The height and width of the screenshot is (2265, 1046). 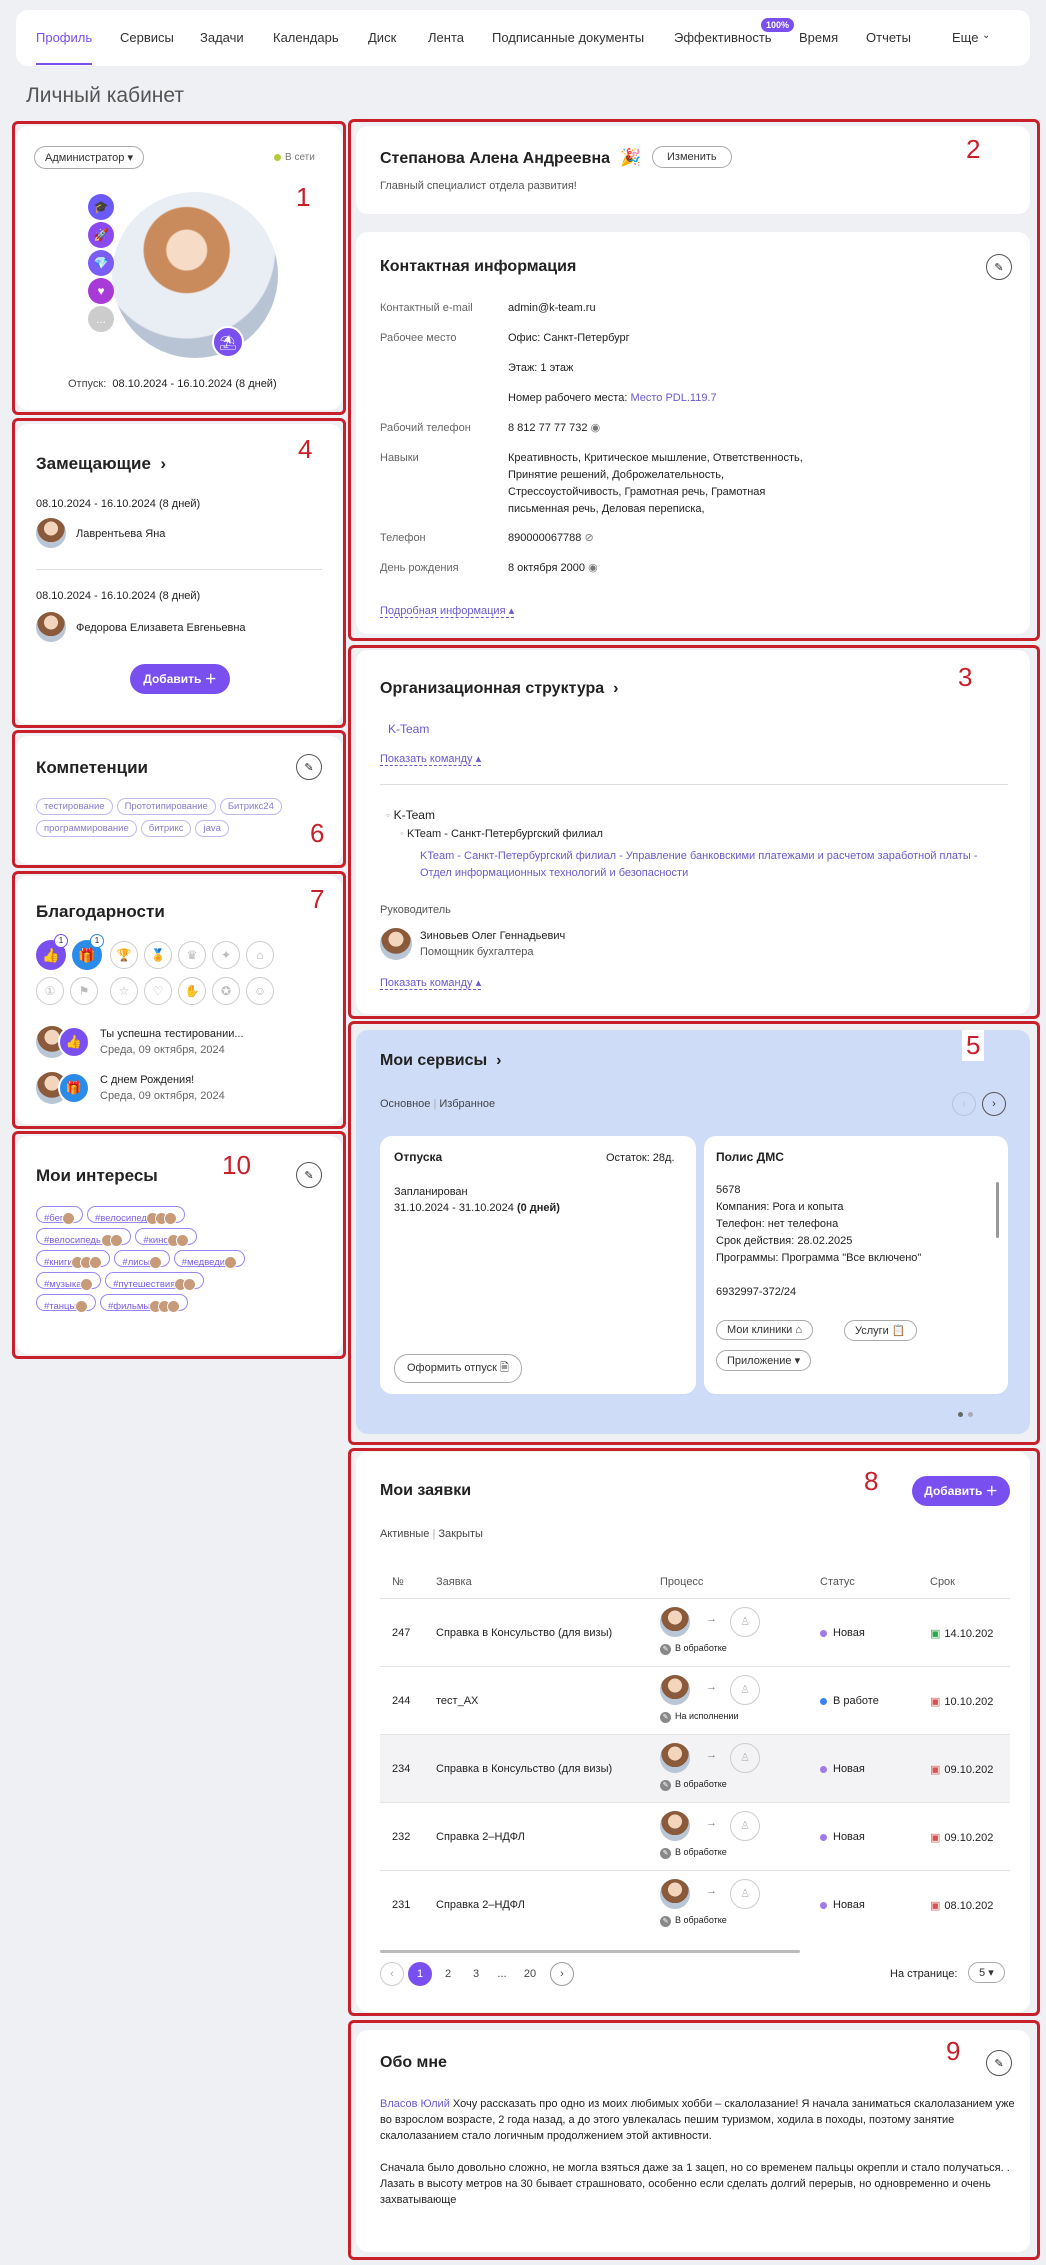 I want to click on interest-tag: #музыка, so click(x=69, y=1281).